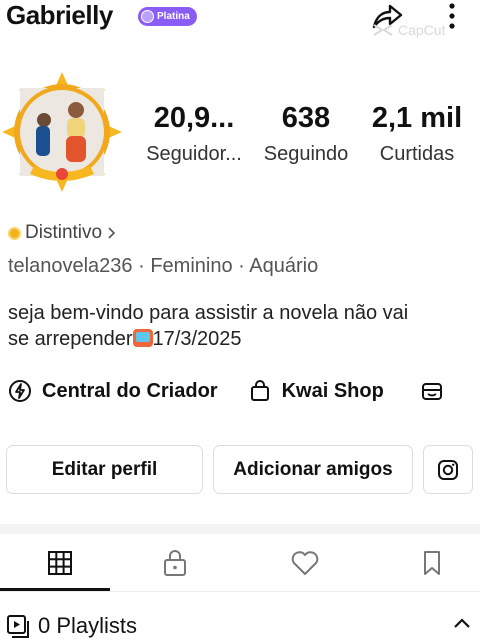 The image size is (480, 640). I want to click on distintivo-label: Distintivo, so click(64, 232).